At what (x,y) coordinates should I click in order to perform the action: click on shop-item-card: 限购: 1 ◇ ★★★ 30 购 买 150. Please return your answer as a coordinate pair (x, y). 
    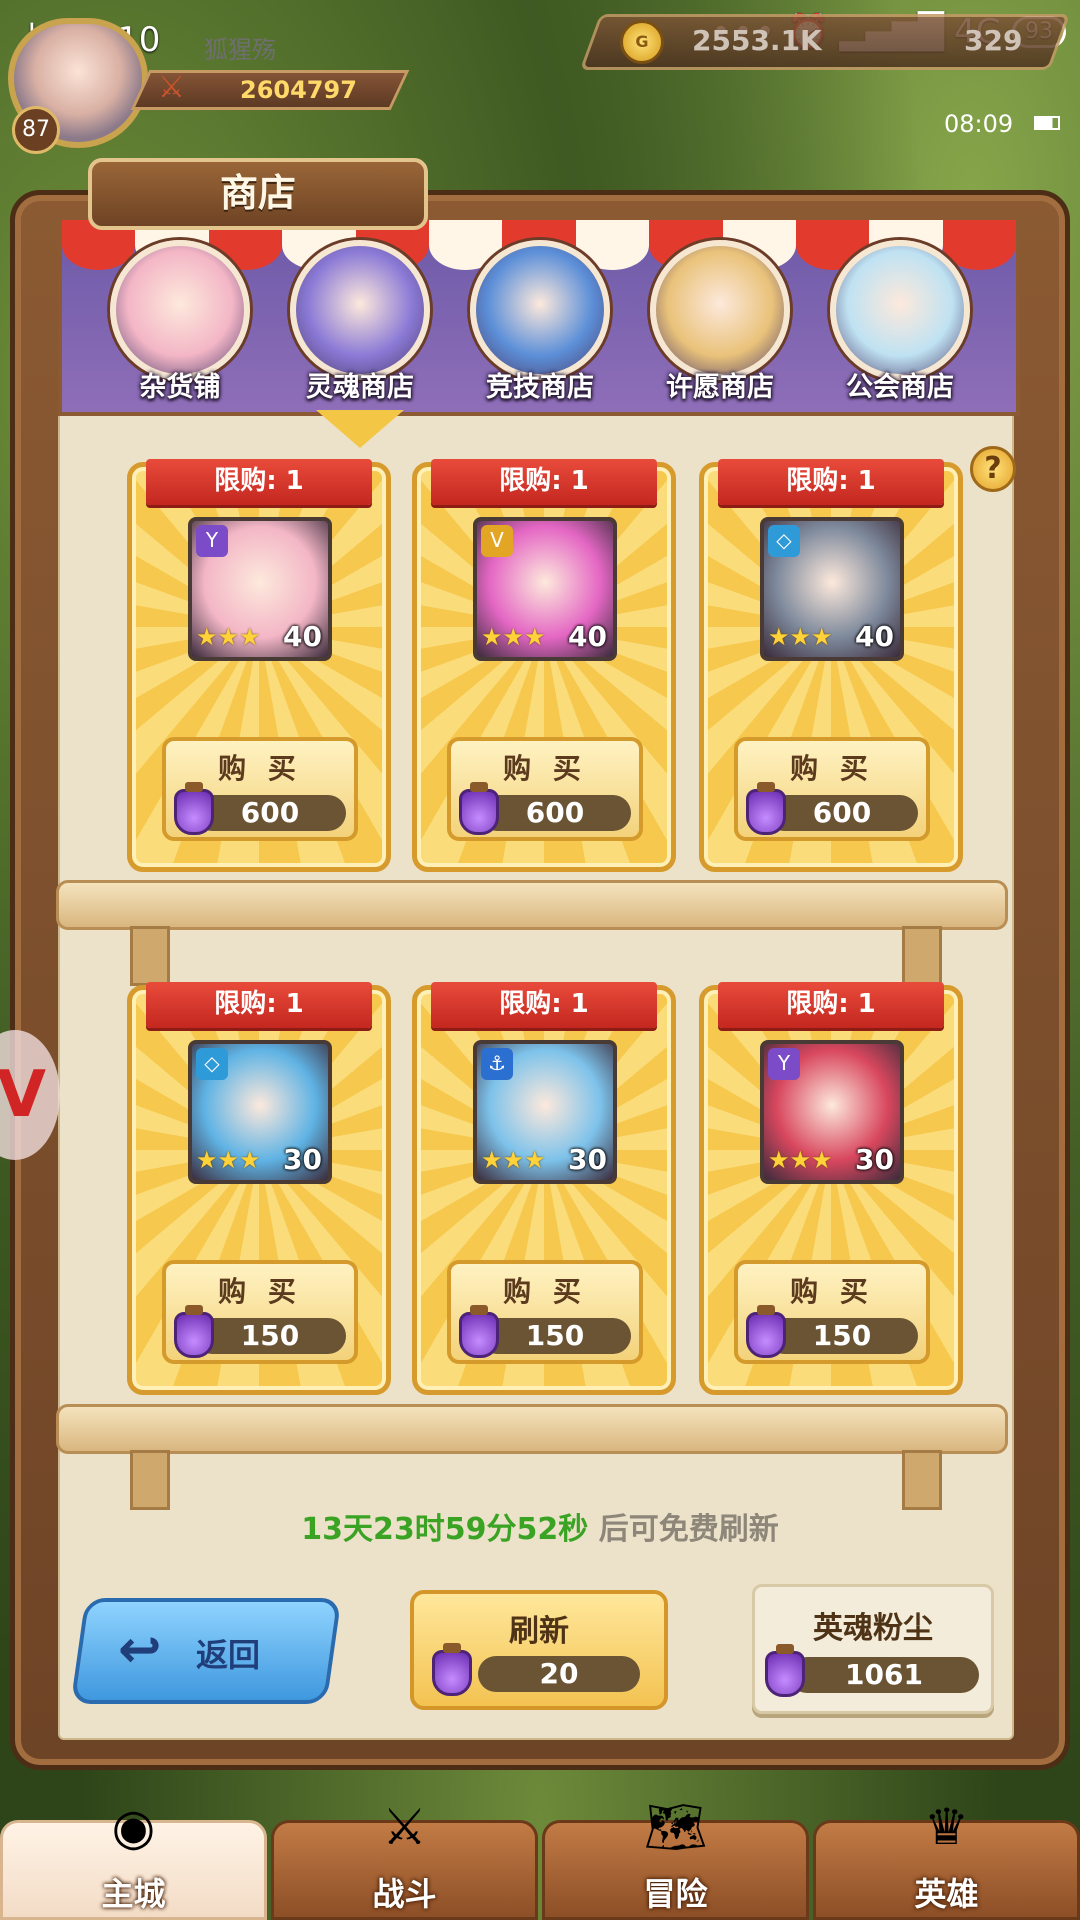
    Looking at the image, I should click on (259, 1188).